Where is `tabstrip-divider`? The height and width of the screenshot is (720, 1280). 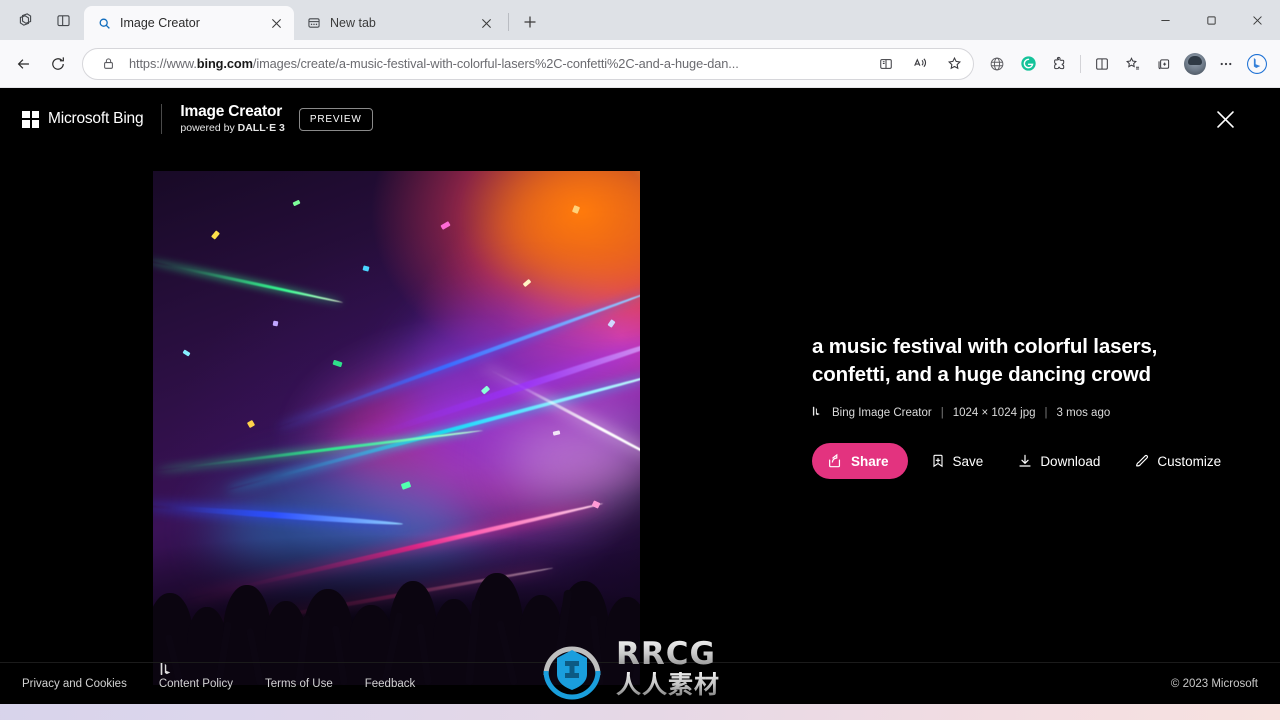
tabstrip-divider is located at coordinates (508, 22).